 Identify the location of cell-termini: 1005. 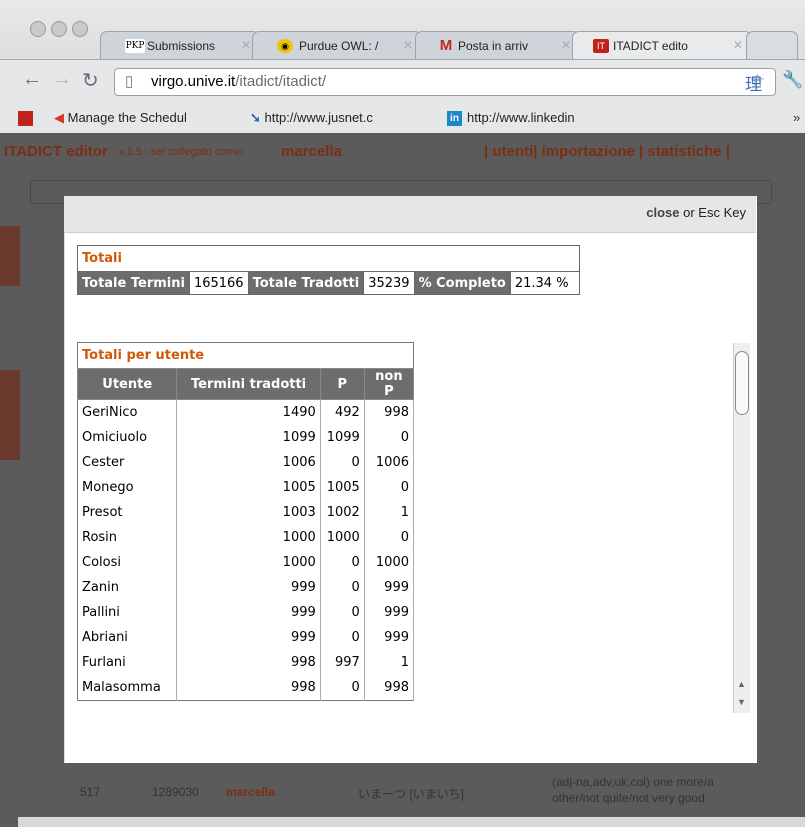
(248, 487).